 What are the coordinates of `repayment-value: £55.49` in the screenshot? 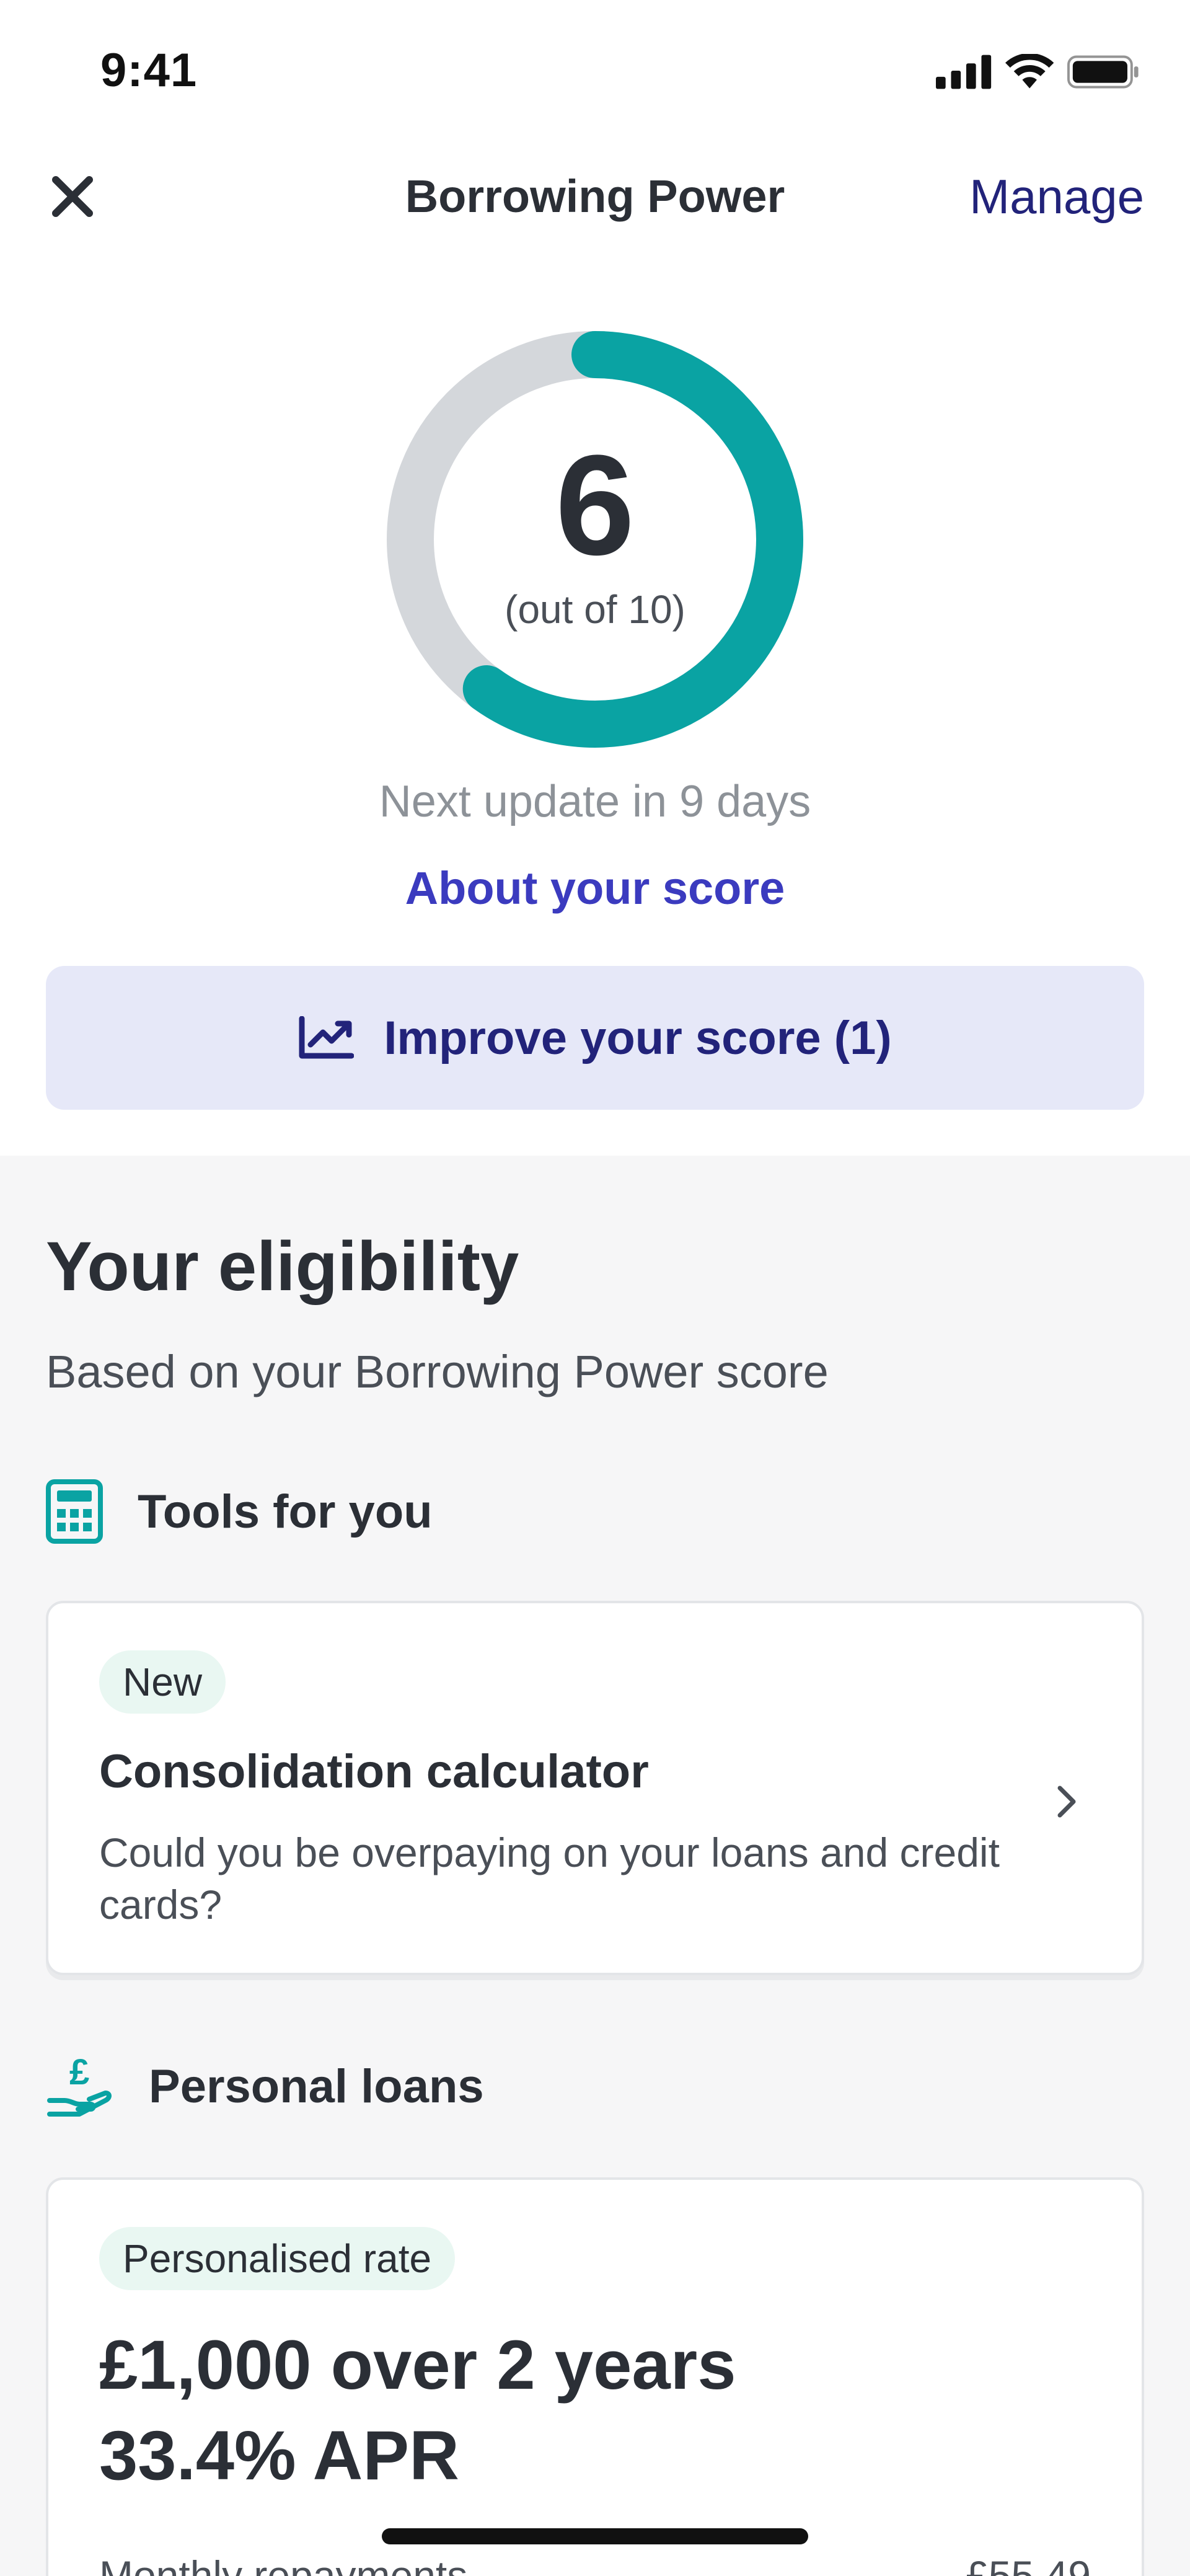 It's located at (1028, 2564).